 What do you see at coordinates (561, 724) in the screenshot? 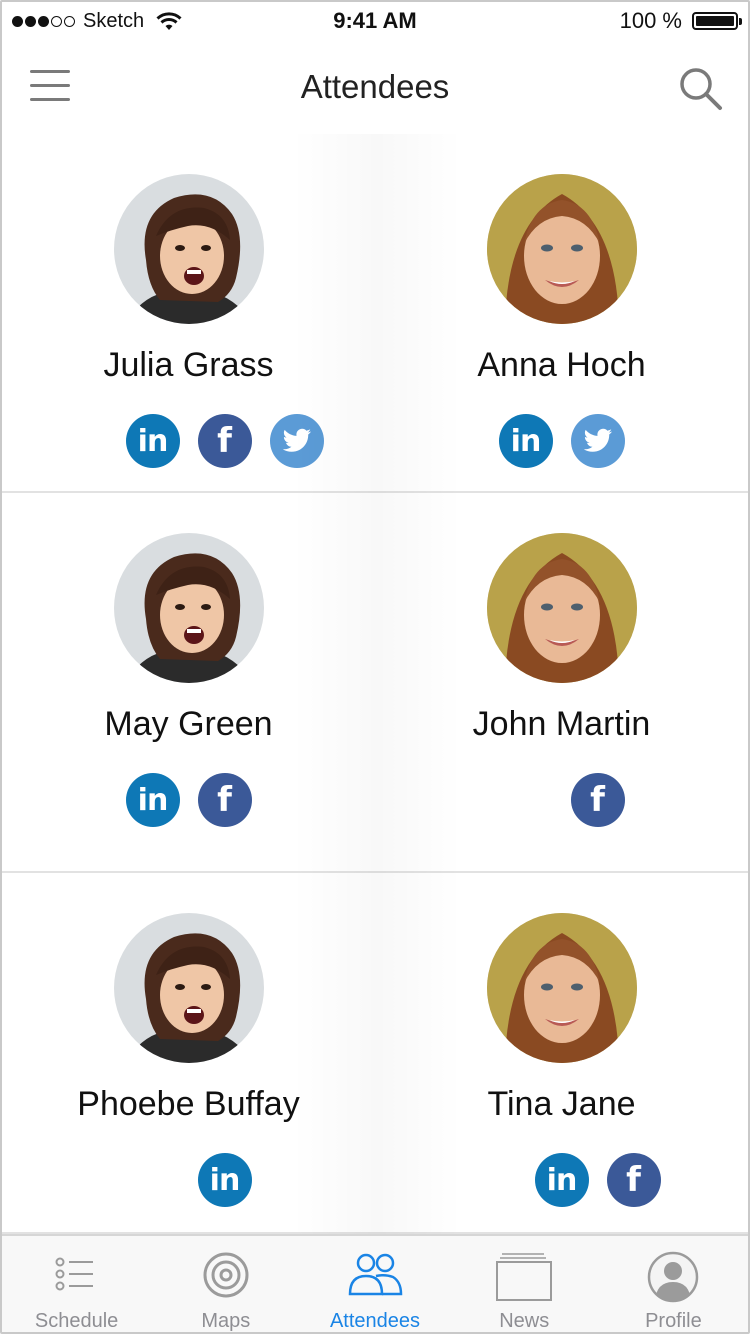
I see `attendee-name: John Martin` at bounding box center [561, 724].